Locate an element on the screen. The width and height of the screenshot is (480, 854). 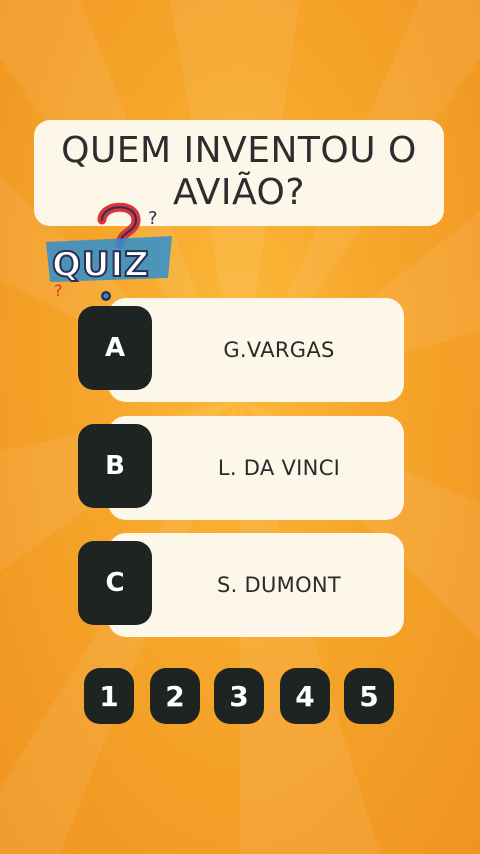
answer-option-c: C S. DUMONT is located at coordinates (241, 585).